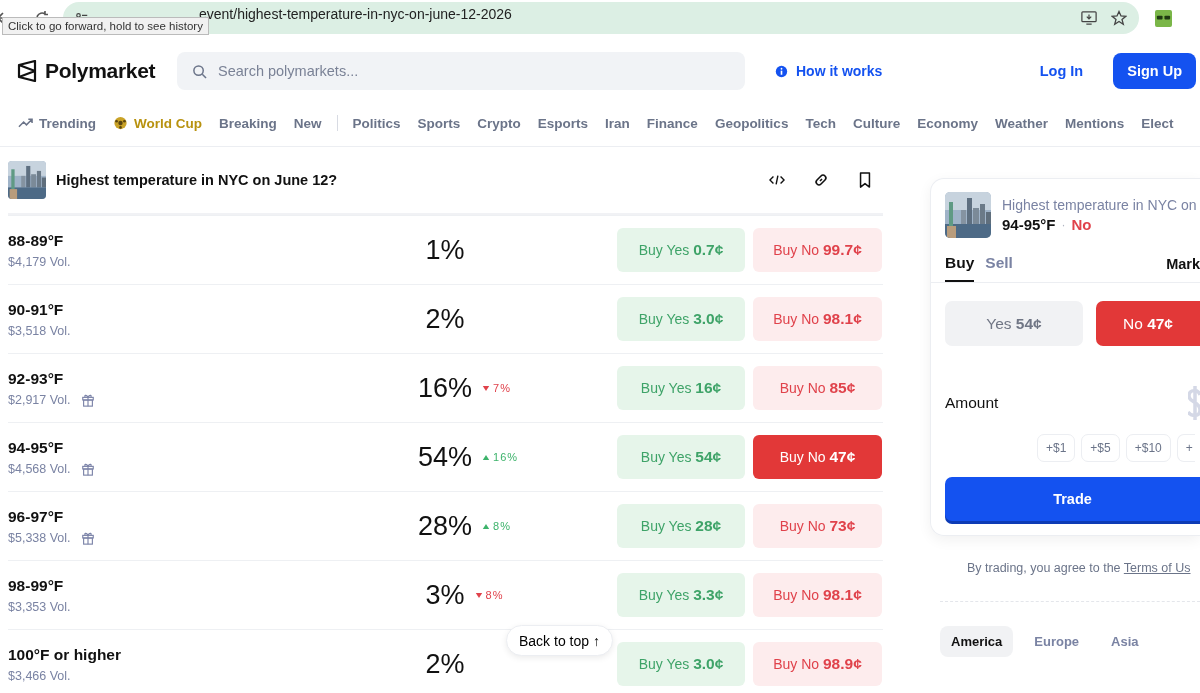 The height and width of the screenshot is (693, 1200). Describe the element at coordinates (39, 606) in the screenshot. I see `volume-text: $3,353 Vol.` at that location.